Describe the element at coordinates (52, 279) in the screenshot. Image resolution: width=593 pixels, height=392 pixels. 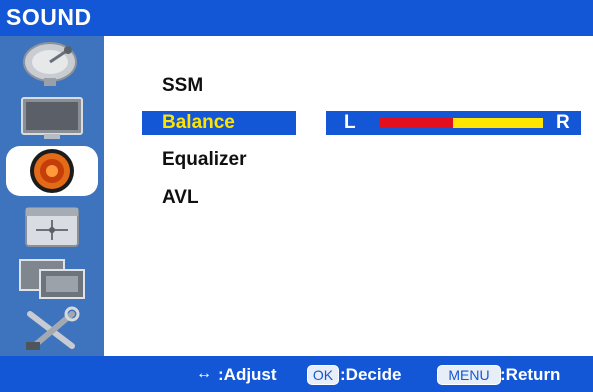
I see `monitor-screen-icon` at that location.